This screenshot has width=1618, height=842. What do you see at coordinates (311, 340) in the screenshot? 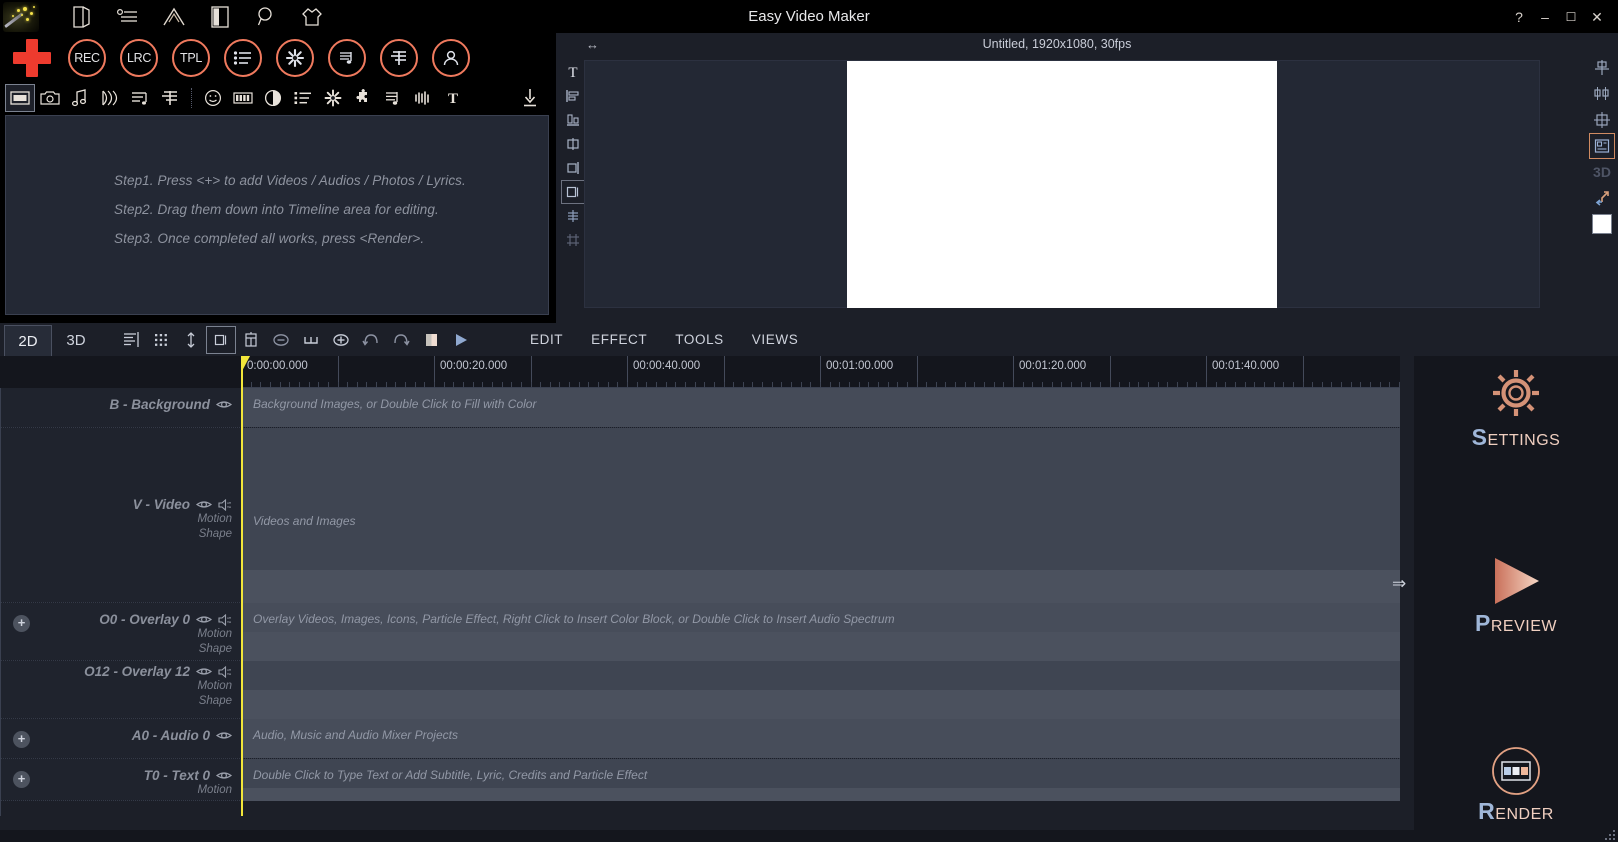
I see `zoom-range-icon` at bounding box center [311, 340].